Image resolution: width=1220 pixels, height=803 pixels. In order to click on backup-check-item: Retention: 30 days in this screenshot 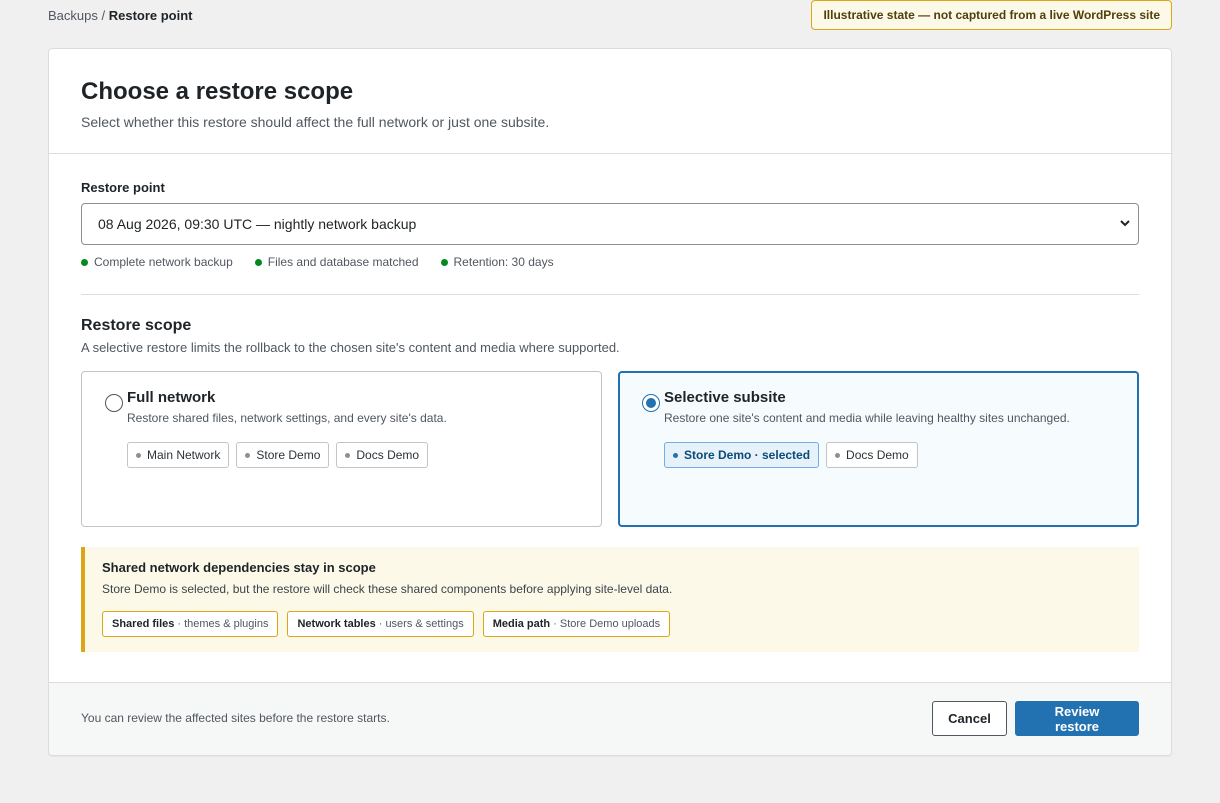, I will do `click(497, 262)`.